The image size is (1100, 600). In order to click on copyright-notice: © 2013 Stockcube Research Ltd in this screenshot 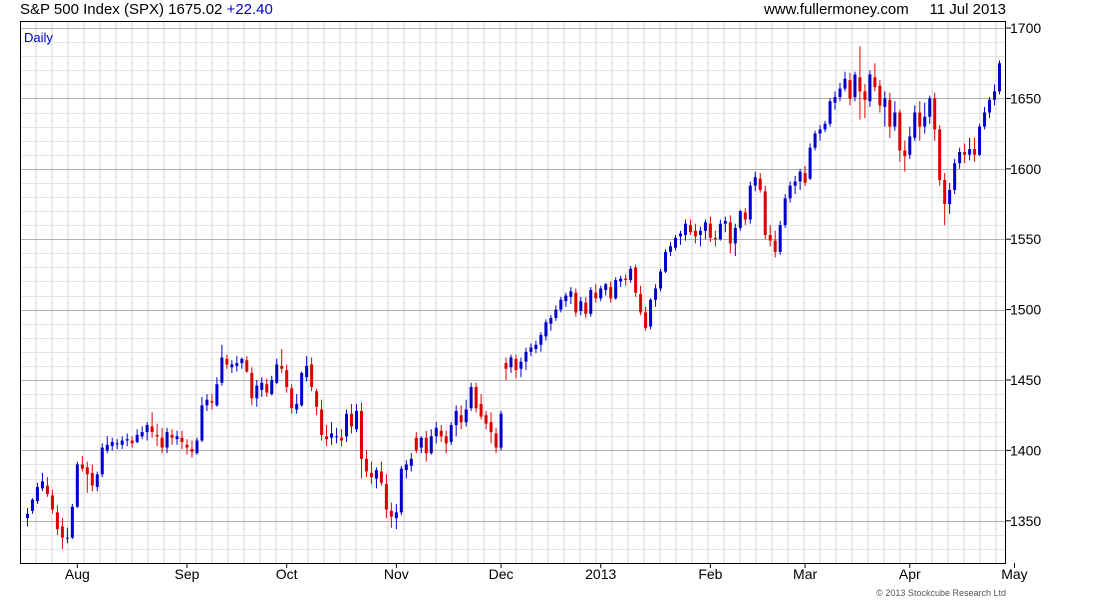, I will do `click(941, 593)`.